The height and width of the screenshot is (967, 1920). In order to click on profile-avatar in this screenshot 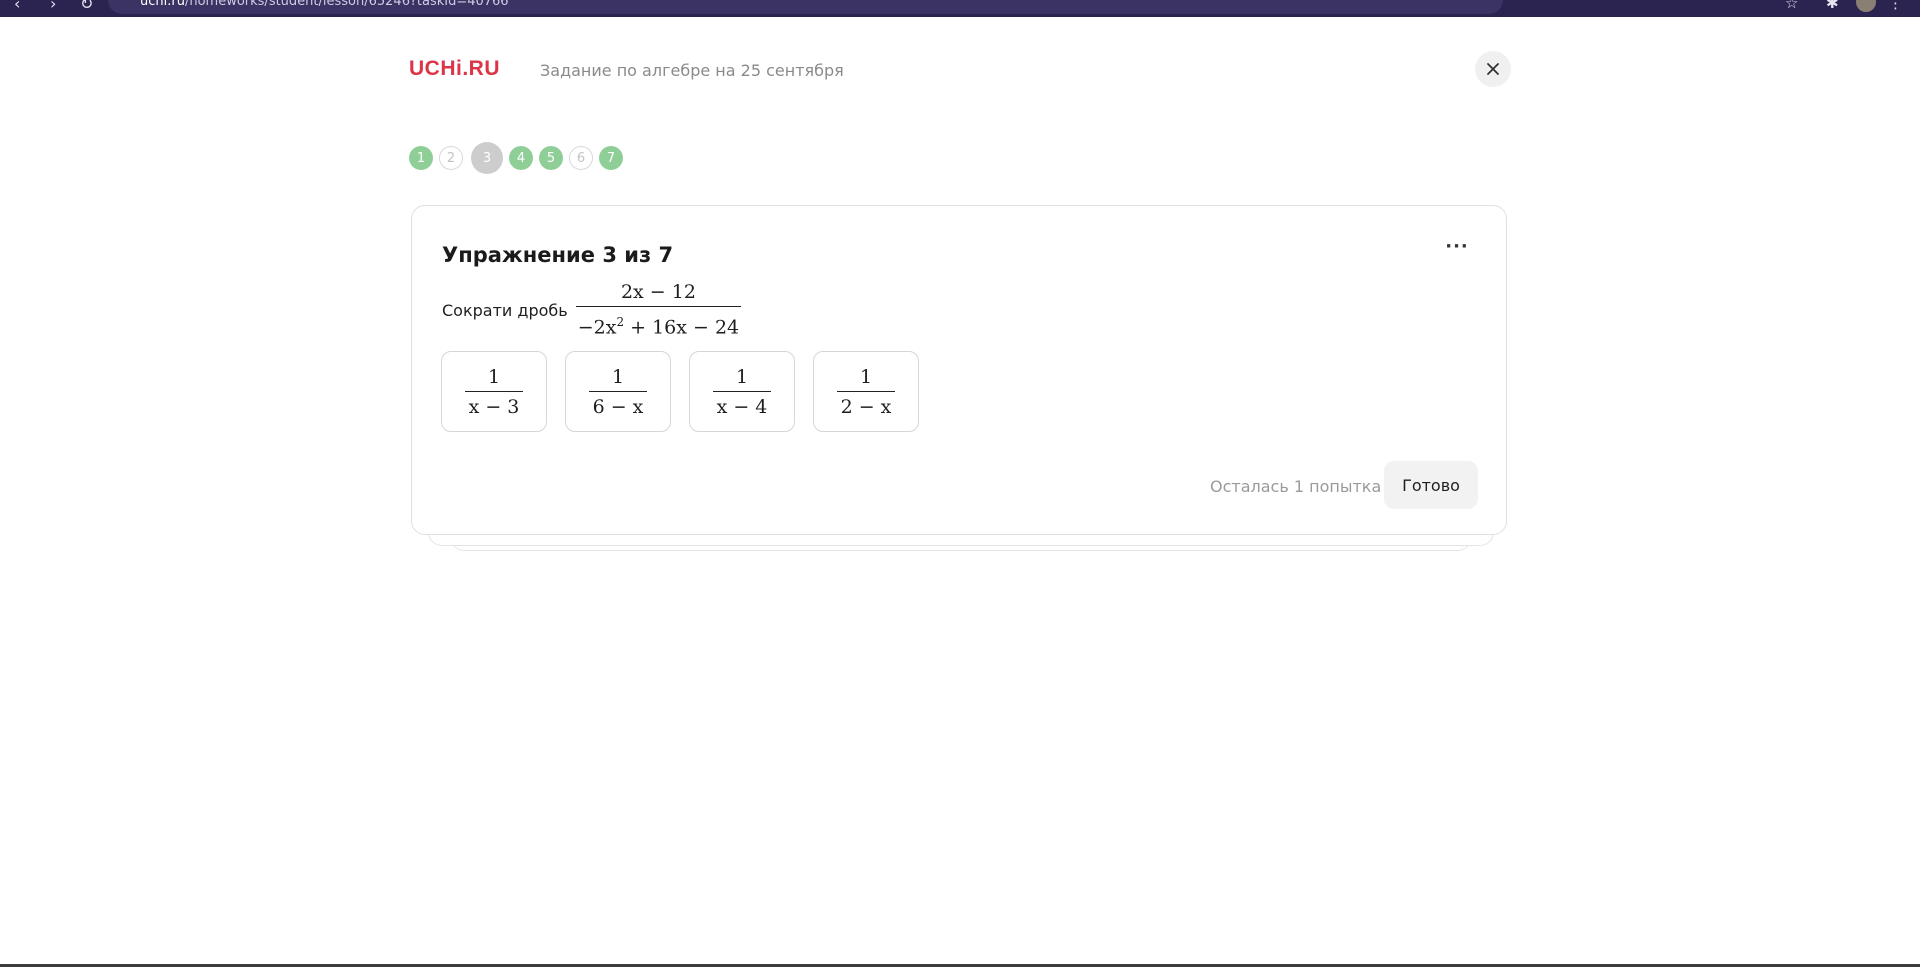, I will do `click(1866, 6)`.